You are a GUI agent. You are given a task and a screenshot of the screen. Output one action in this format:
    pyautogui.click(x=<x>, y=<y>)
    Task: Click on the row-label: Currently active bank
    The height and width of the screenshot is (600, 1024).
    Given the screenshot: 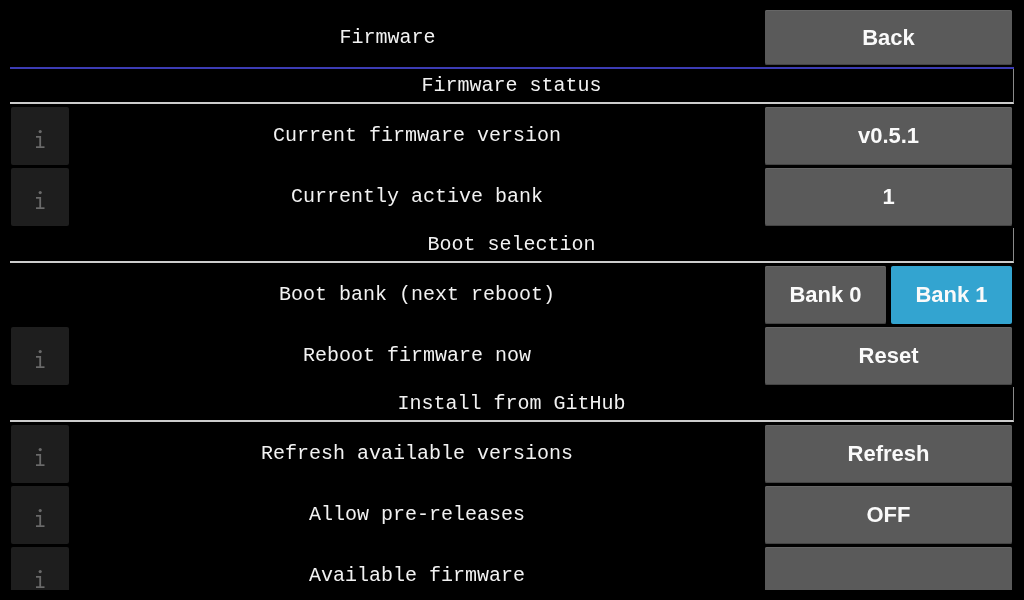 What is the action you would take?
    pyautogui.click(x=416, y=197)
    